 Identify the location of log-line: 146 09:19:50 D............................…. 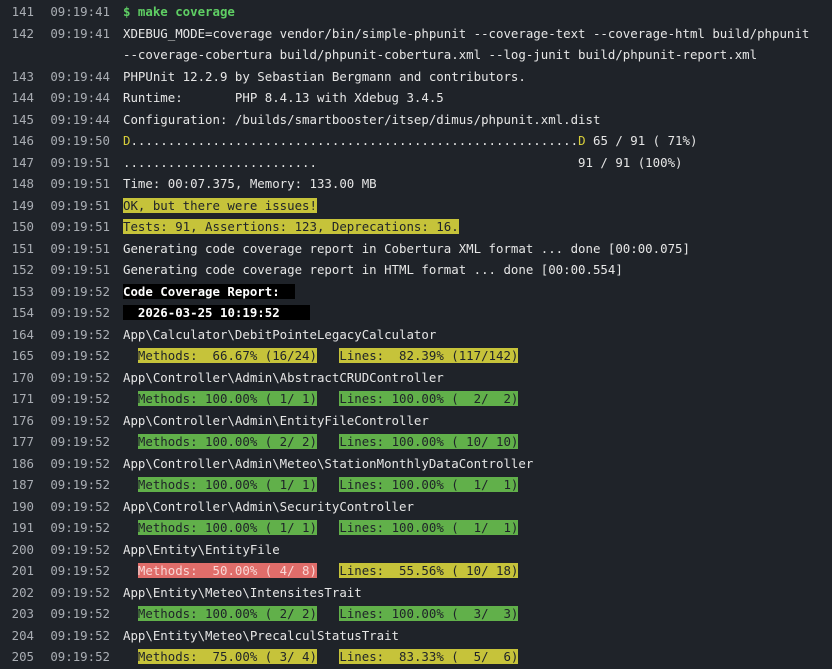
(416, 141).